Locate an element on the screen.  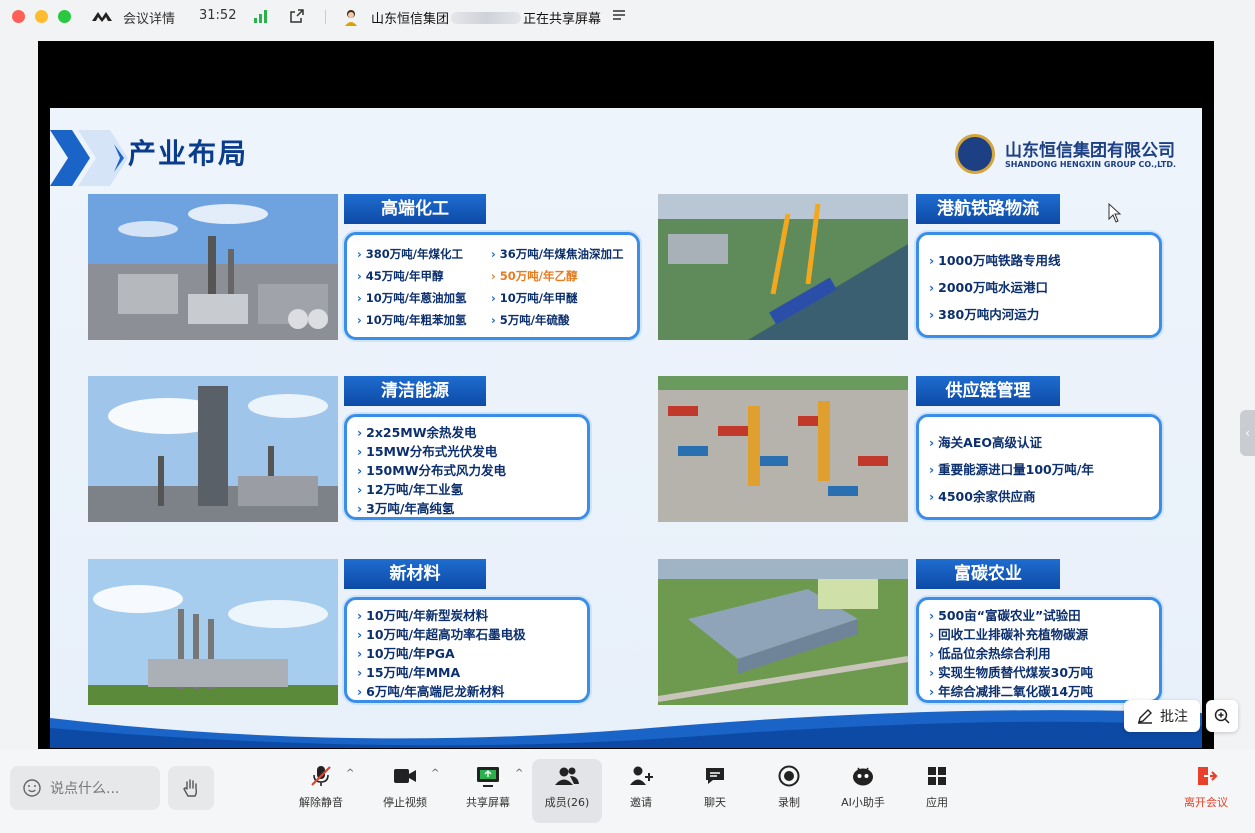
annotate-button: 批注 is located at coordinates (1162, 716).